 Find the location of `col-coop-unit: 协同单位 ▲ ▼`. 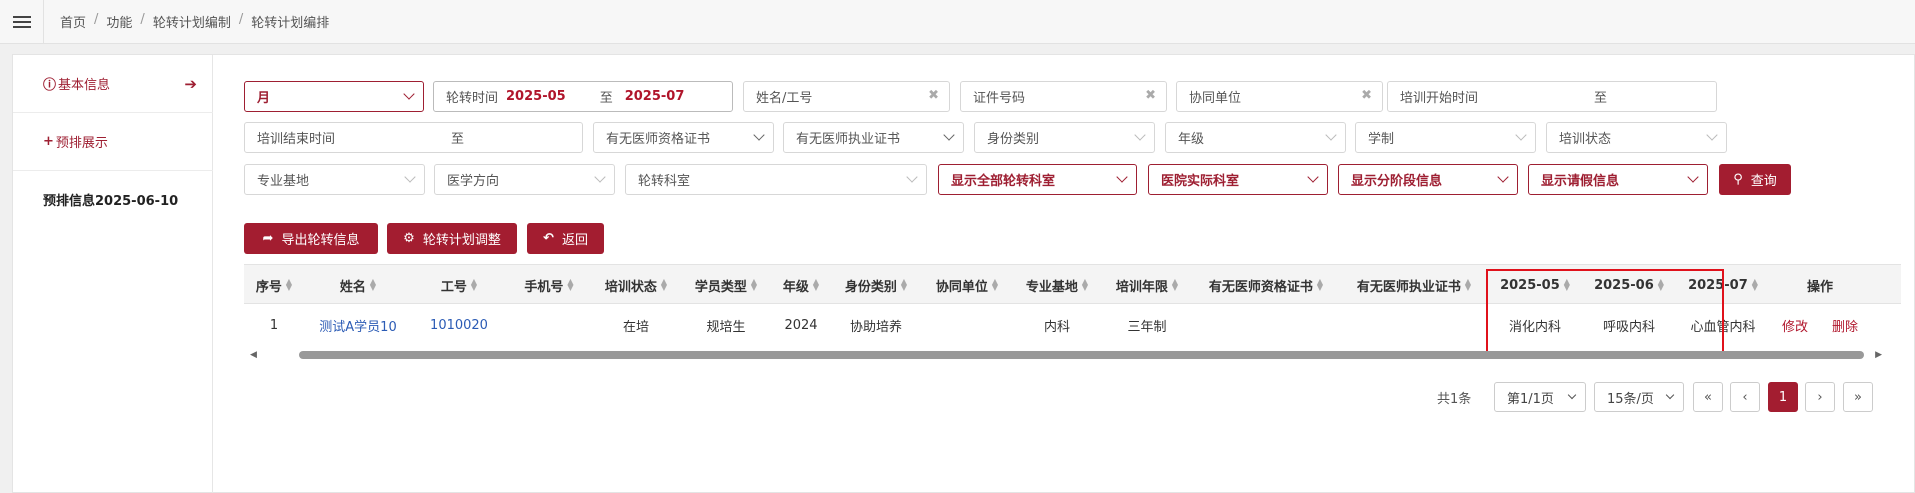

col-coop-unit: 协同单位 ▲ ▼ is located at coordinates (967, 285).